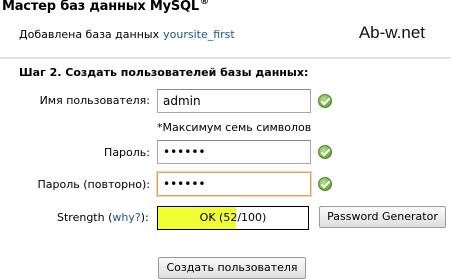 This screenshot has width=451, height=279. I want to click on strength-why-link: why?, so click(126, 217).